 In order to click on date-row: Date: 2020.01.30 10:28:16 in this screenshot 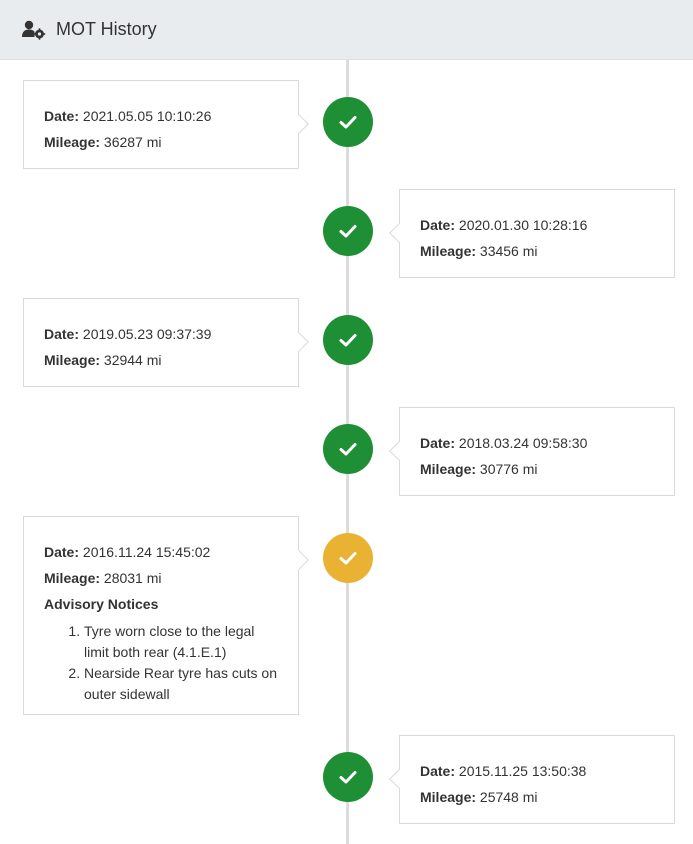, I will do `click(537, 225)`.